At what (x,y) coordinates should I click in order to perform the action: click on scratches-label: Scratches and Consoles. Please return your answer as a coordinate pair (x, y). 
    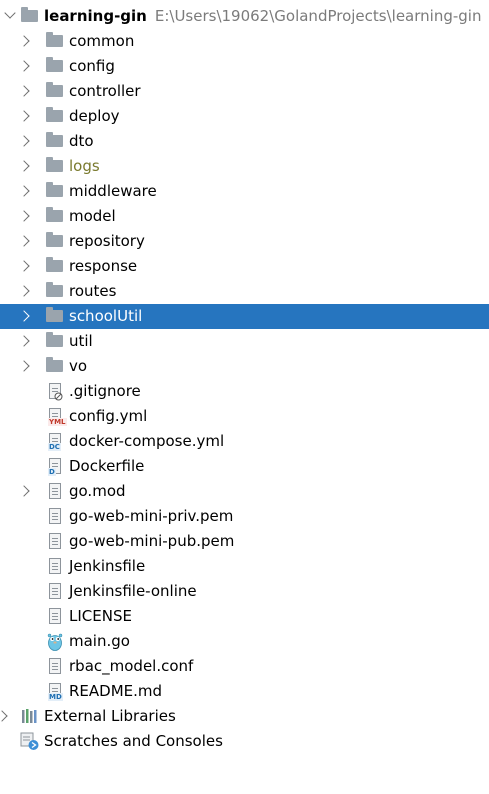
    Looking at the image, I should click on (133, 741).